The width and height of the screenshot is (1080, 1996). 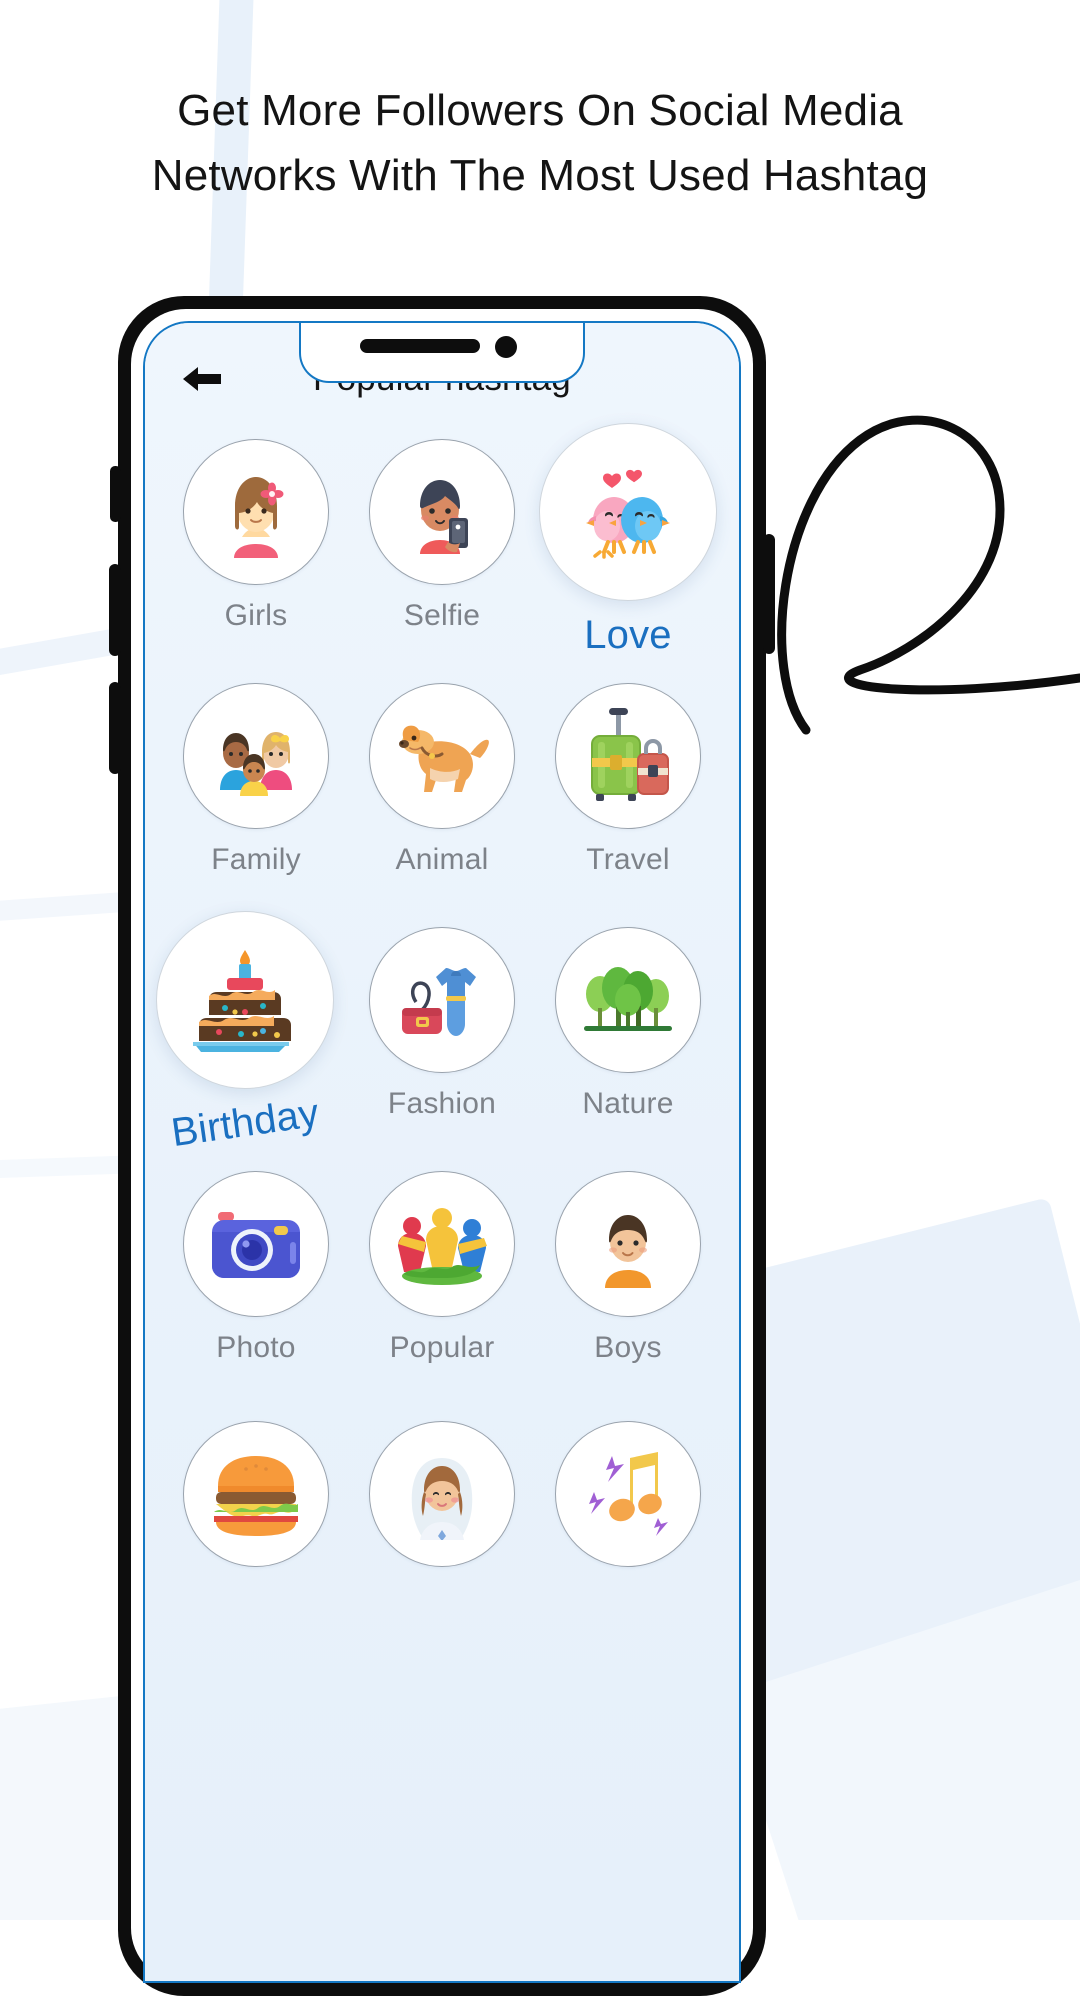 I want to click on phone-power-button, so click(x=769, y=594).